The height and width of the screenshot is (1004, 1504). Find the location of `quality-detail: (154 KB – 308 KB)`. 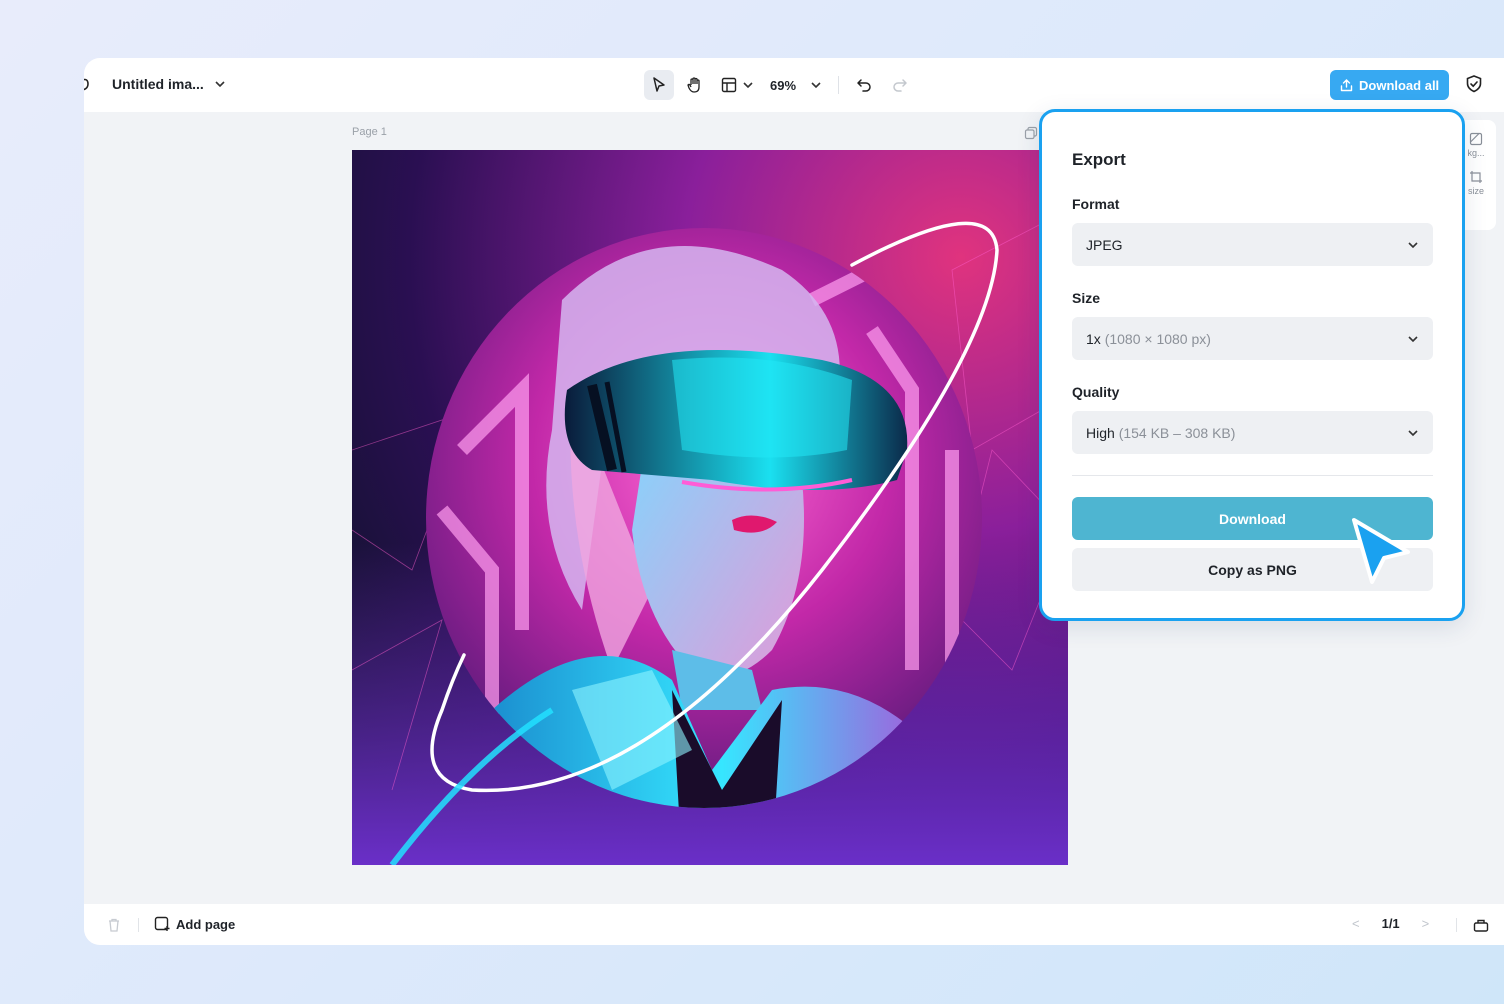

quality-detail: (154 KB – 308 KB) is located at coordinates (1177, 432).